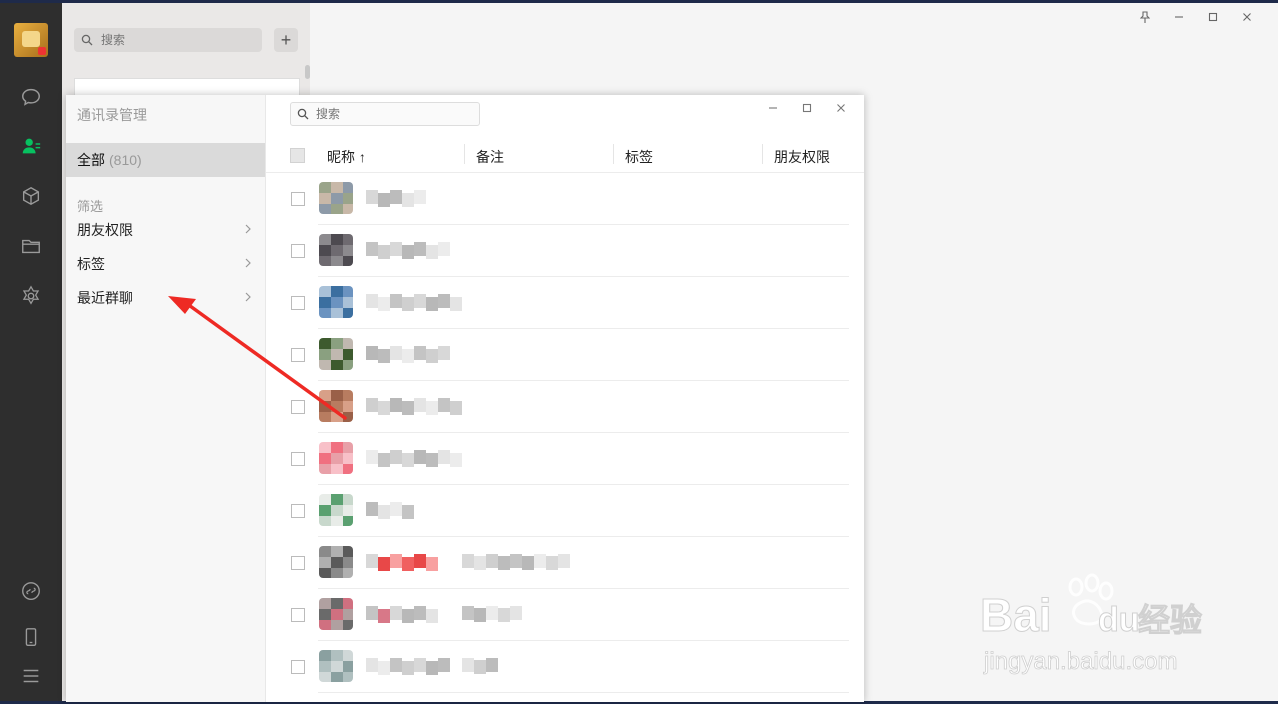 The width and height of the screenshot is (1278, 704). Describe the element at coordinates (31, 591) in the screenshot. I see `mini-program-icon` at that location.